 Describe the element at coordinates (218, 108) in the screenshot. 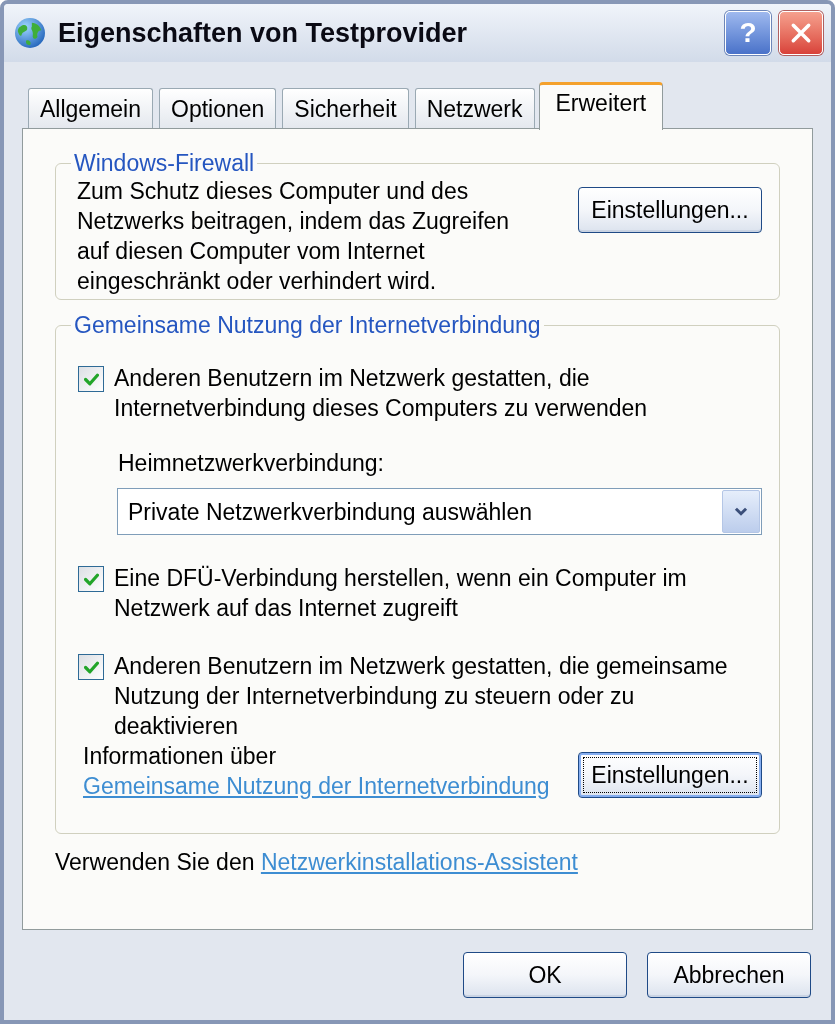

I see `tab: Optionen` at that location.